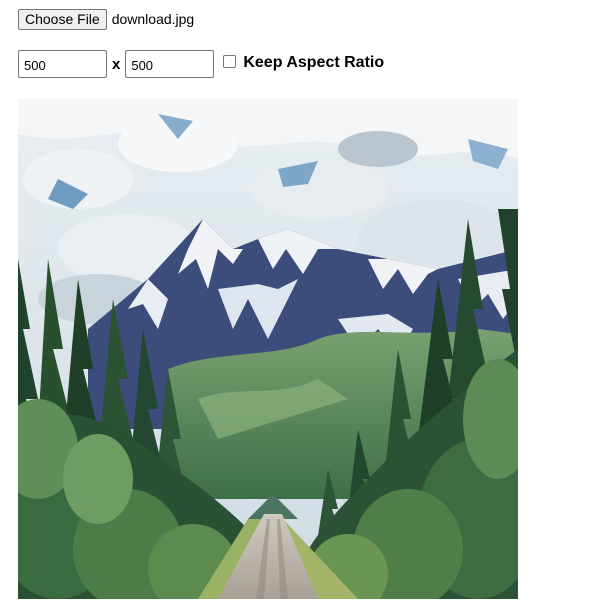 Image resolution: width=606 pixels, height=608 pixels. I want to click on choose-file-button: Choose File, so click(62, 19).